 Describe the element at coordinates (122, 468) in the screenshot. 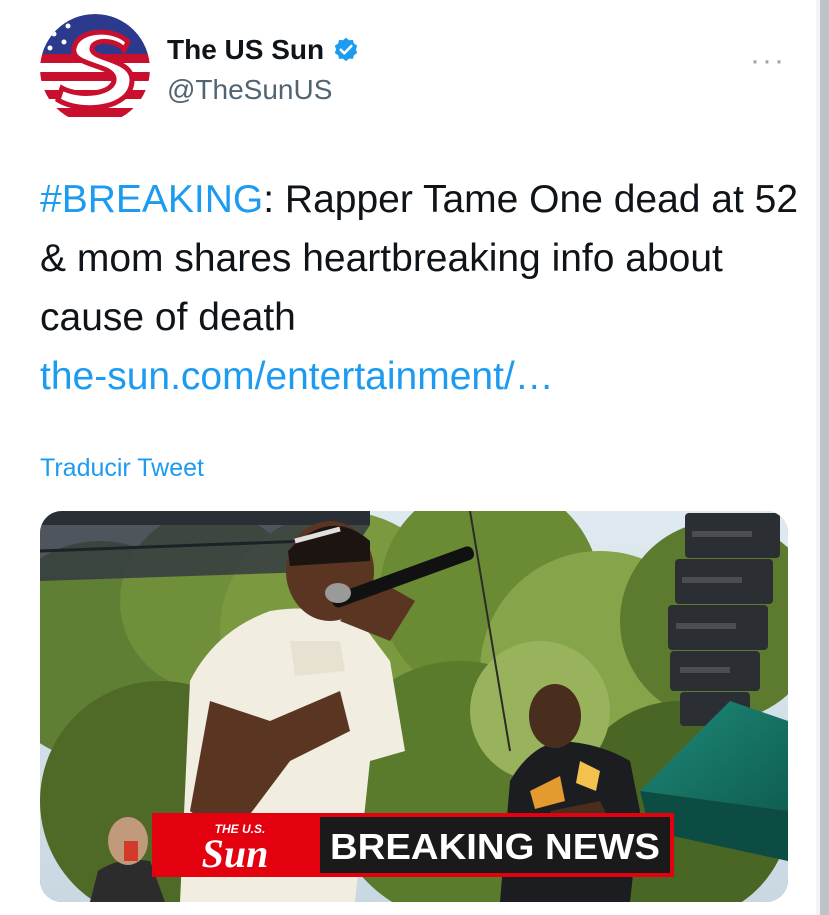

I see `translate-tweet-link: Traducir Tweet` at that location.